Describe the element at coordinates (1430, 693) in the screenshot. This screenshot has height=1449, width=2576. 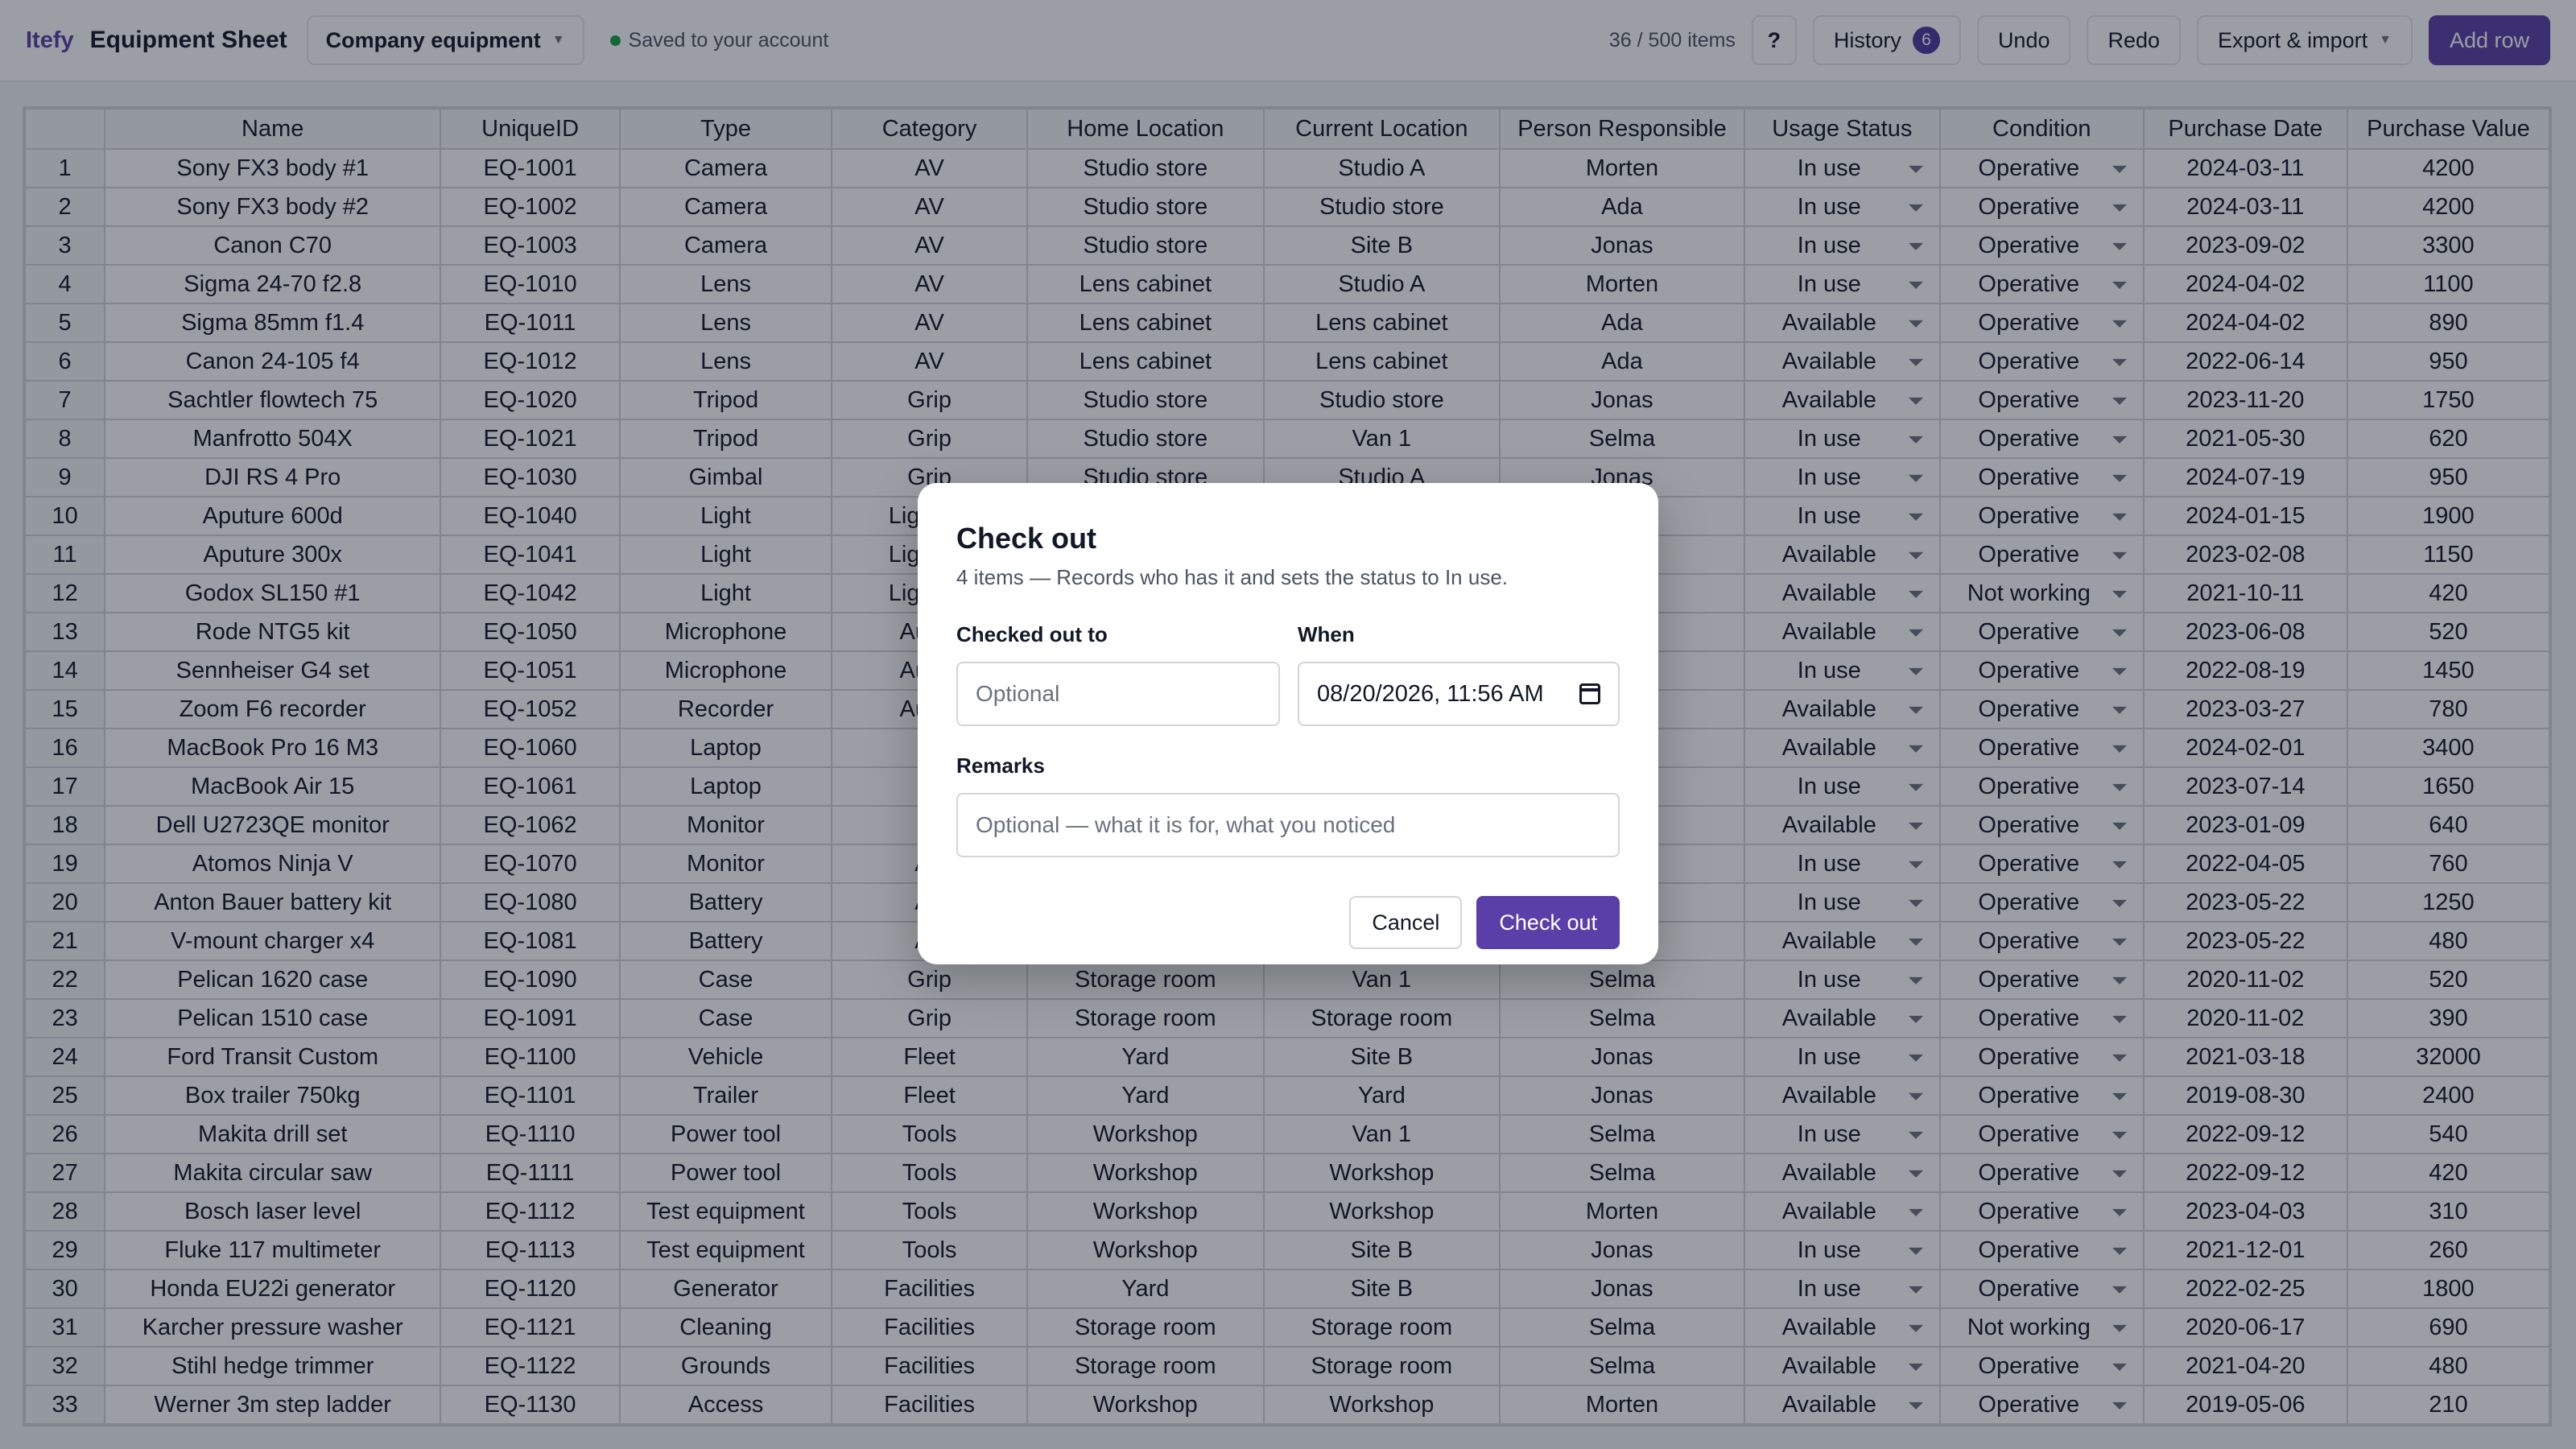
I see `when-value: 08/20/2026, 11:56 AM` at that location.